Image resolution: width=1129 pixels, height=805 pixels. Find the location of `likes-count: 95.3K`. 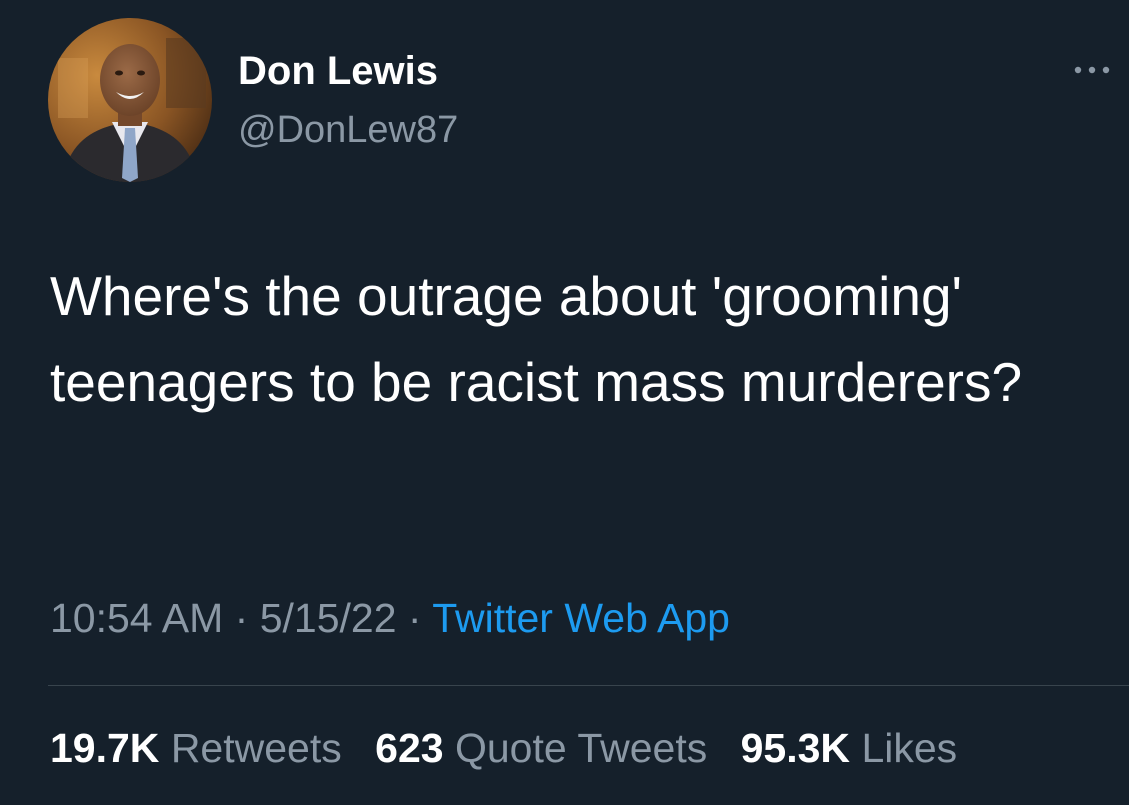

likes-count: 95.3K is located at coordinates (795, 748).